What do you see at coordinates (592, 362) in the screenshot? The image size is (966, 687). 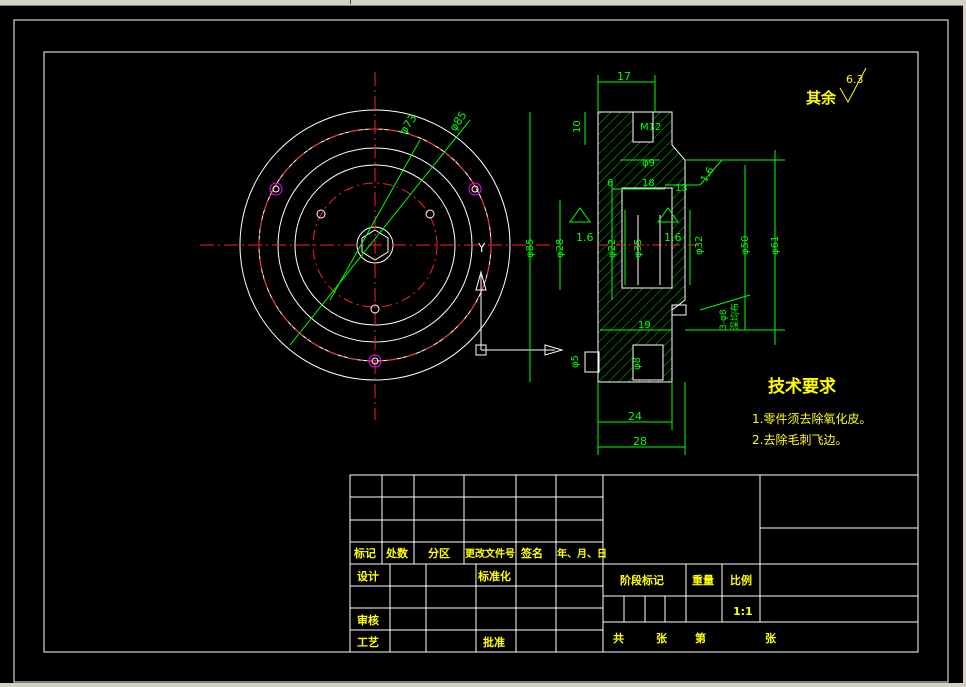 I see `left-pin` at bounding box center [592, 362].